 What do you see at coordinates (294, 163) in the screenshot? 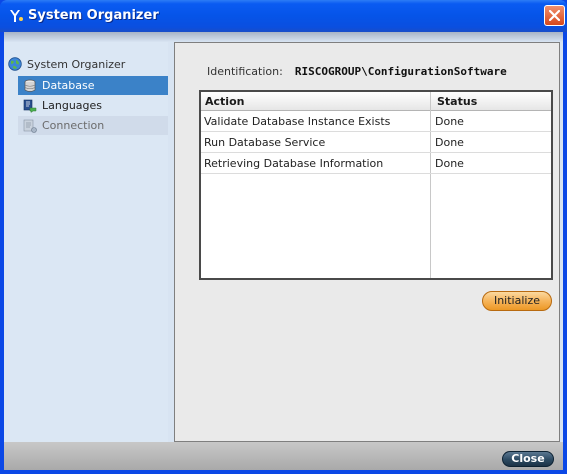
I see `cell-action: Retrieving Database Information` at bounding box center [294, 163].